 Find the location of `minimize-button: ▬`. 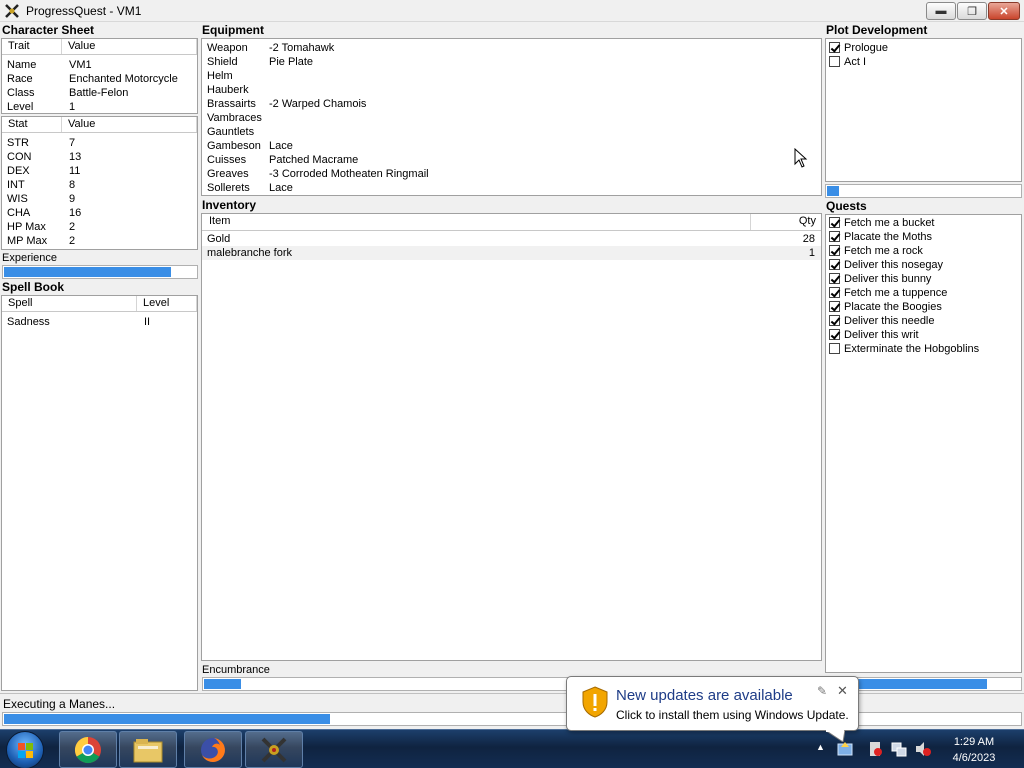

minimize-button: ▬ is located at coordinates (941, 11).